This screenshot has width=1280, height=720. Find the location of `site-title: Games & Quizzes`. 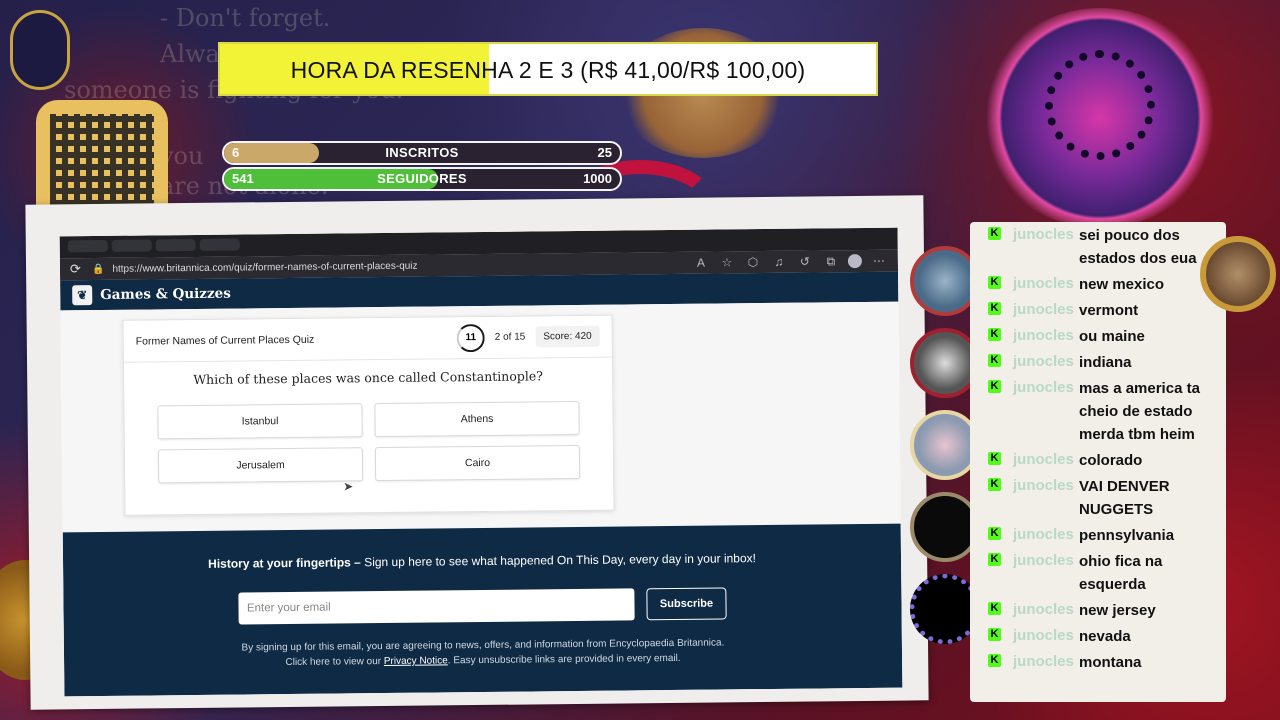

site-title: Games & Quizzes is located at coordinates (165, 294).